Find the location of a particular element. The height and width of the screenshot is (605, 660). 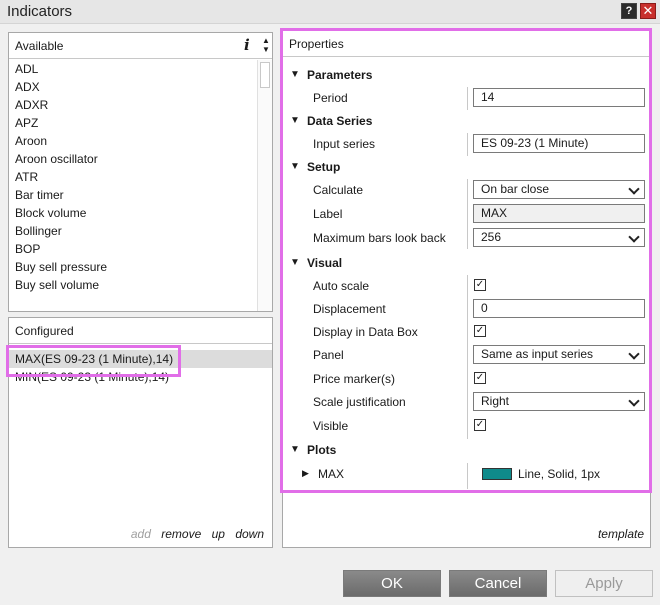

properties-header: Properties is located at coordinates (466, 44).